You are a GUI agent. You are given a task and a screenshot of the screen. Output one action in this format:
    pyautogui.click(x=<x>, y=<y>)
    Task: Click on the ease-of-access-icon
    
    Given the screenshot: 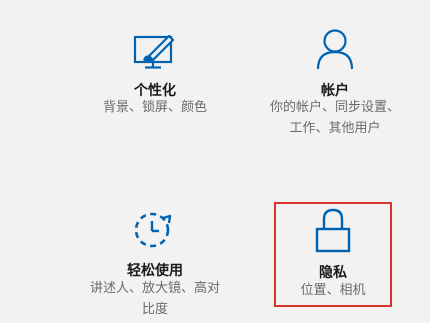 What is the action you would take?
    pyautogui.click(x=153, y=230)
    